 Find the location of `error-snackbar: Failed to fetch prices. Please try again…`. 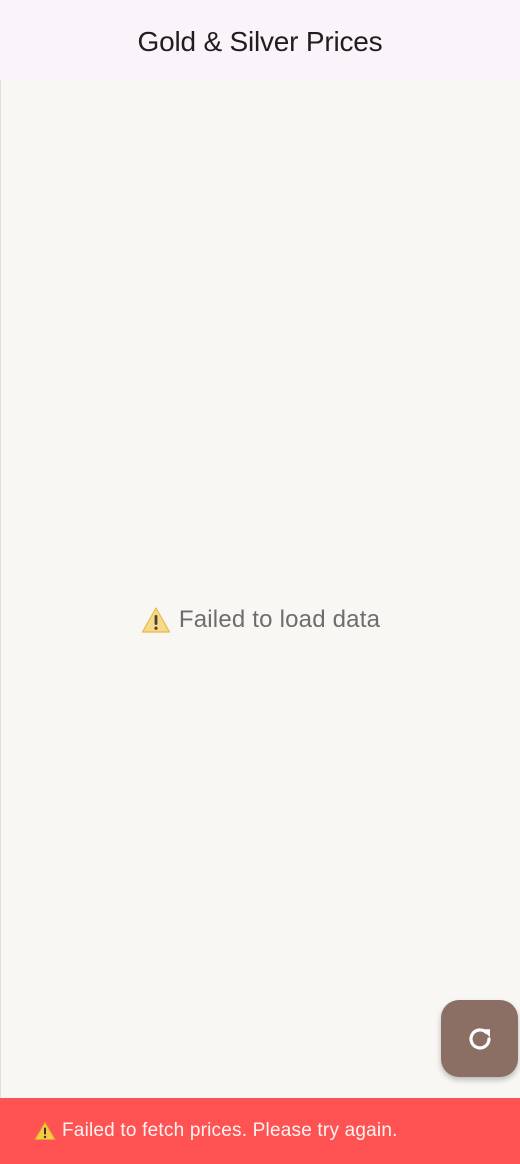

error-snackbar: Failed to fetch prices. Please try again… is located at coordinates (260, 1131).